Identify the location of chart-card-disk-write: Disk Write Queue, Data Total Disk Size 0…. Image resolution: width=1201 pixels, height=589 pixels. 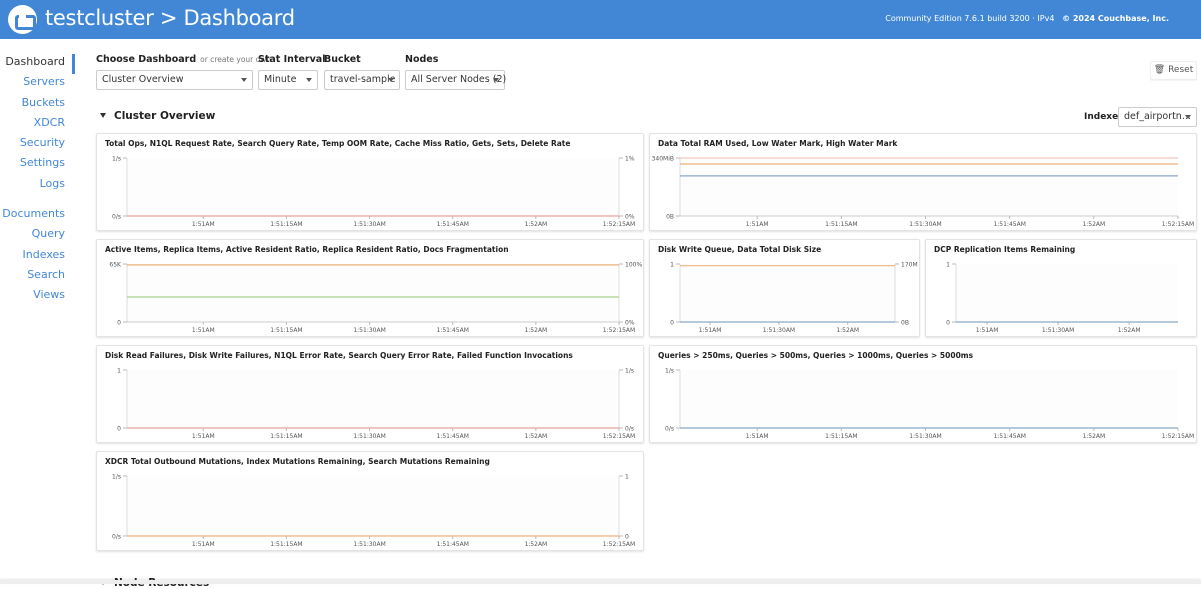
(784, 288).